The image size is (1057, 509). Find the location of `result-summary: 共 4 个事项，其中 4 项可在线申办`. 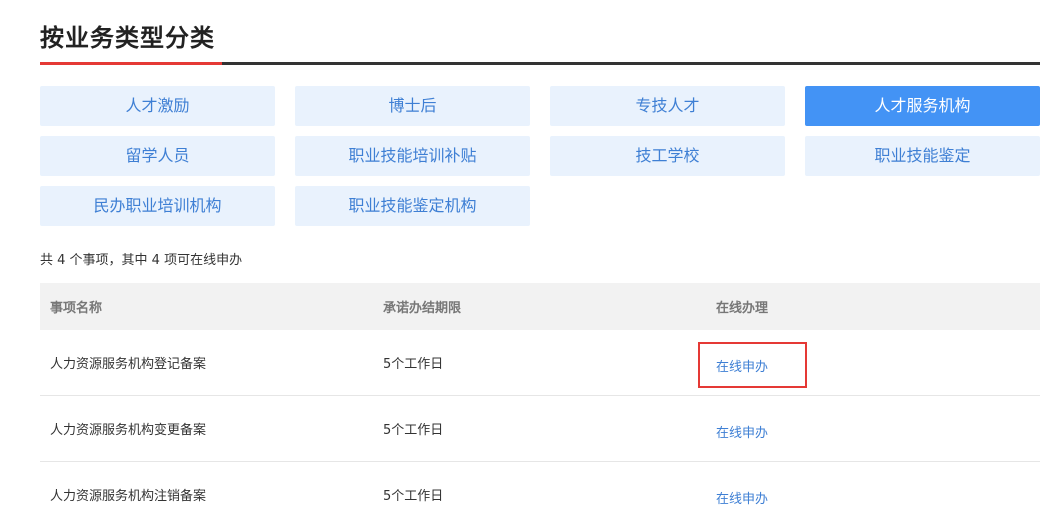

result-summary: 共 4 个事项，其中 4 项可在线申办 is located at coordinates (141, 260).